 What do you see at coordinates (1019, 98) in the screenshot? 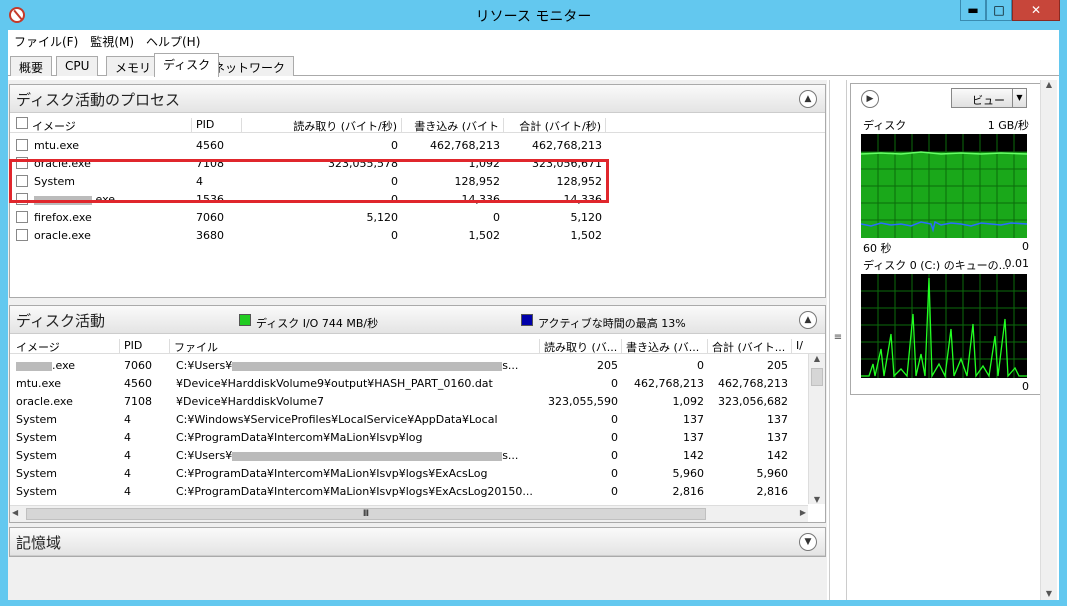
I see `dropdown-arrow-icon: ▼` at bounding box center [1019, 98].